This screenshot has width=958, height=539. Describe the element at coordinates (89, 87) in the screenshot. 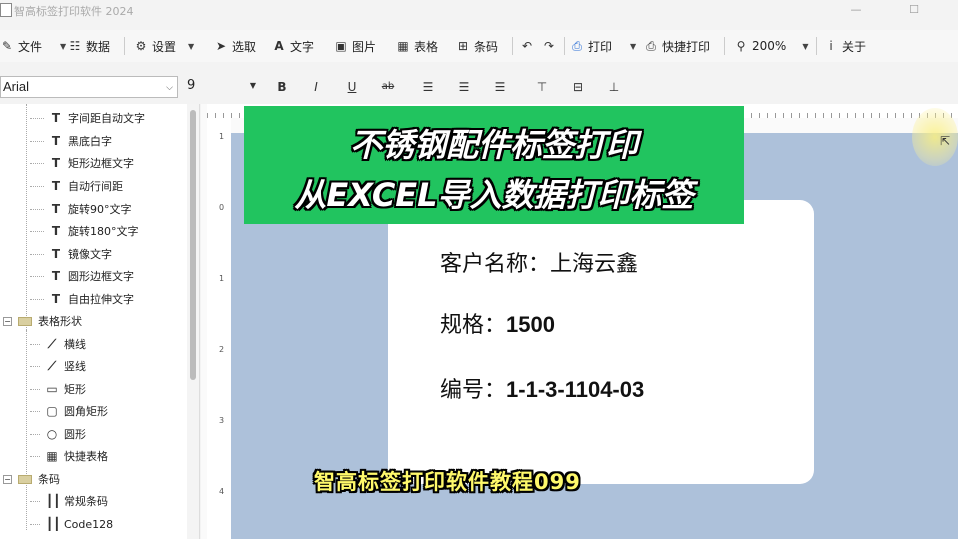

I see `font-name-select: Arial ⌵` at that location.